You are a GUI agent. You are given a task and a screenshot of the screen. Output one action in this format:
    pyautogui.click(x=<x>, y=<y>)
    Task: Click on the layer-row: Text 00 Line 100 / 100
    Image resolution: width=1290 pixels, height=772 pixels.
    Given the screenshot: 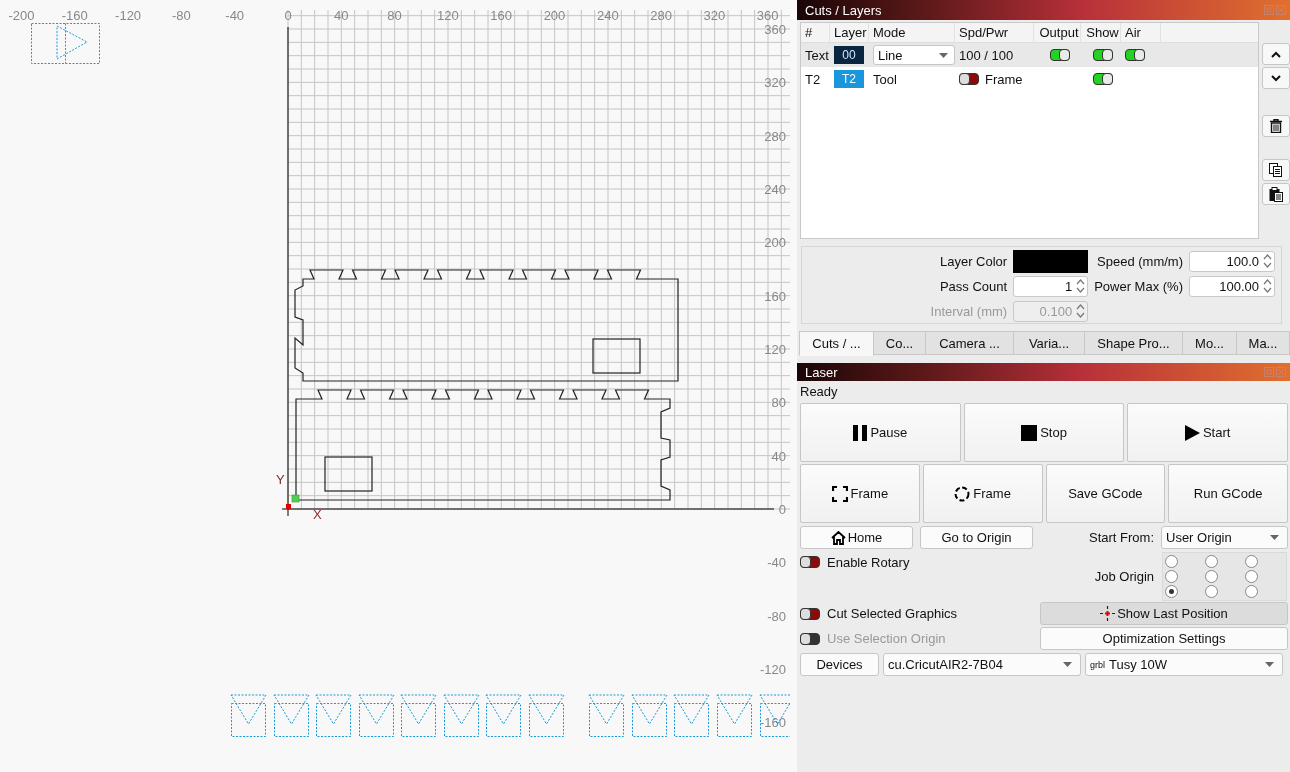 What is the action you would take?
    pyautogui.click(x=1029, y=55)
    